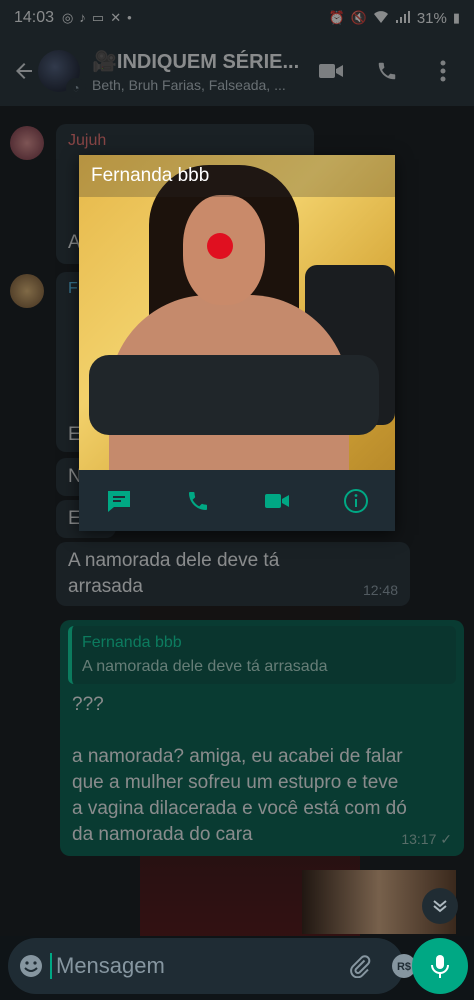 This screenshot has width=474, height=1000. I want to click on incoming-message: A namorada dele deve tá arrasada 12:48, so click(233, 574).